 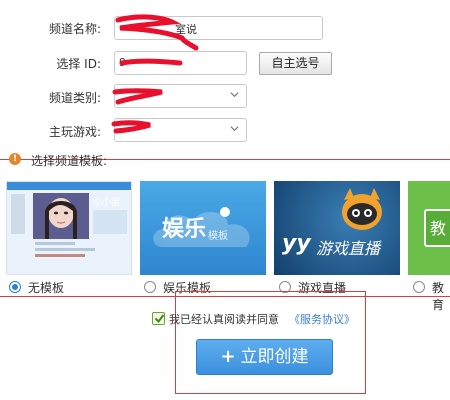 What do you see at coordinates (295, 63) in the screenshot?
I see `pick-id-button: 自主选号` at bounding box center [295, 63].